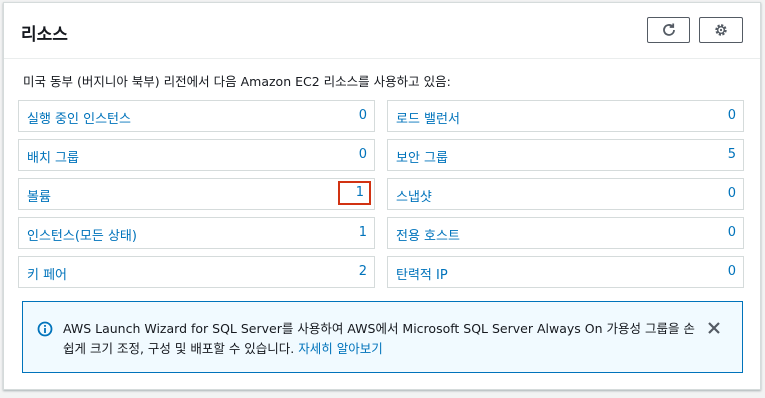 Image resolution: width=765 pixels, height=398 pixels. I want to click on resource-load-balancers: 로드 밸런서 0, so click(565, 116).